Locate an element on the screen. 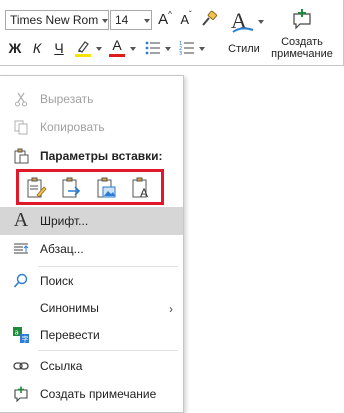 The image size is (344, 413). underline-label: Ч is located at coordinates (59, 48).